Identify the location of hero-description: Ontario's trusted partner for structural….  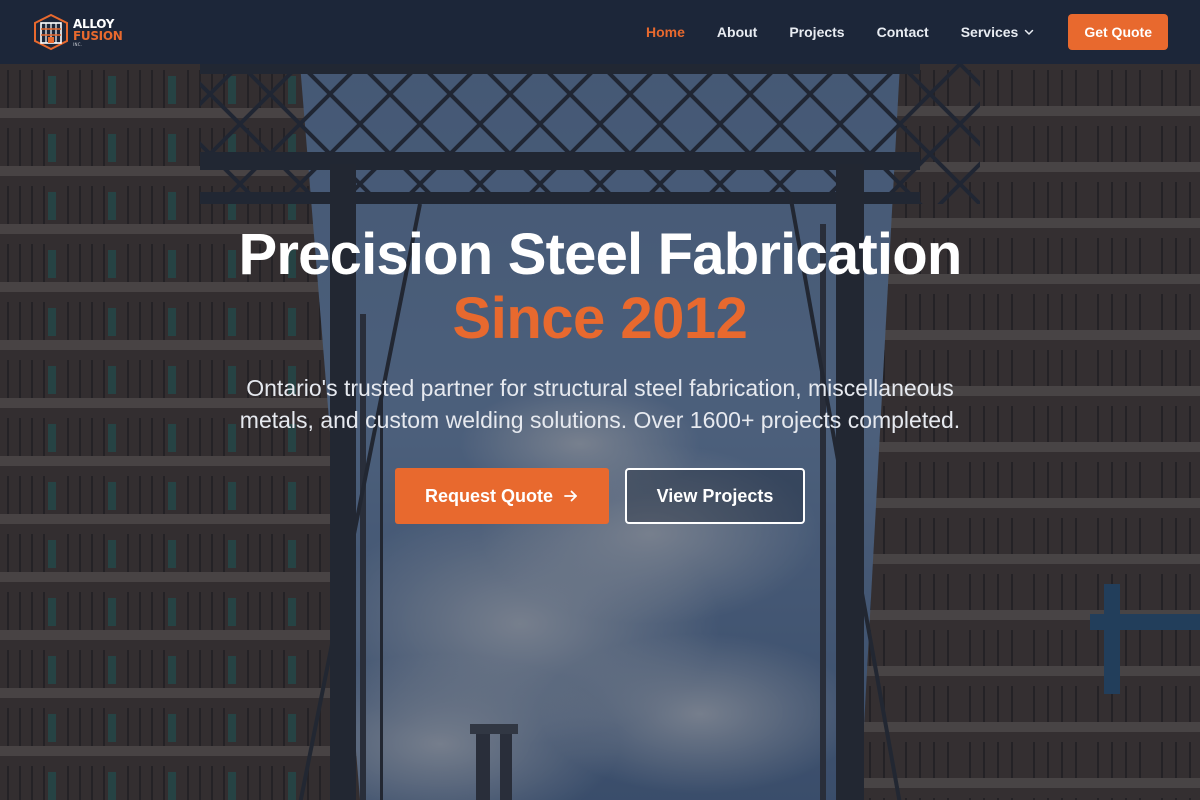
(600, 404).